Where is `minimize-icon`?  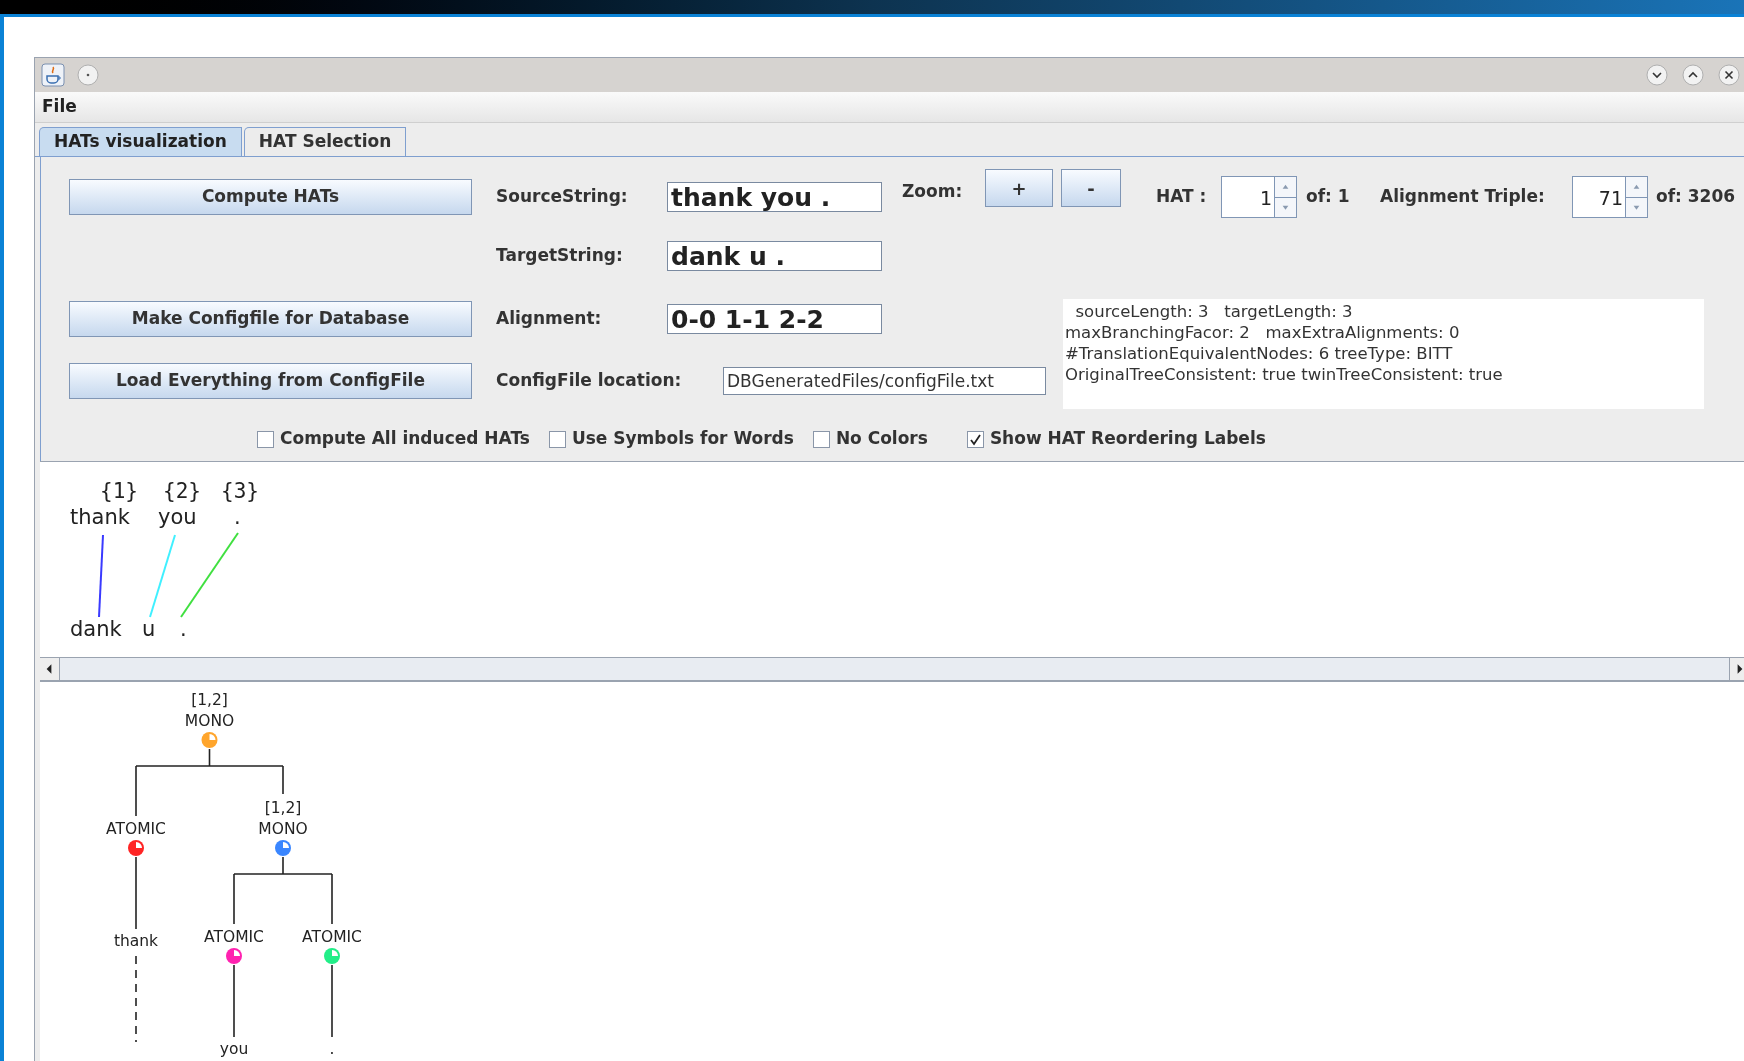 minimize-icon is located at coordinates (1657, 75).